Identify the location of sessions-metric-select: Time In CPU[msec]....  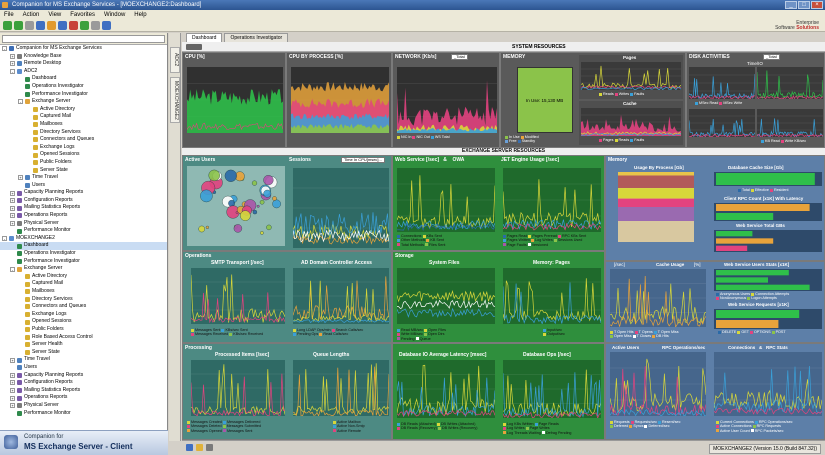
(363, 160).